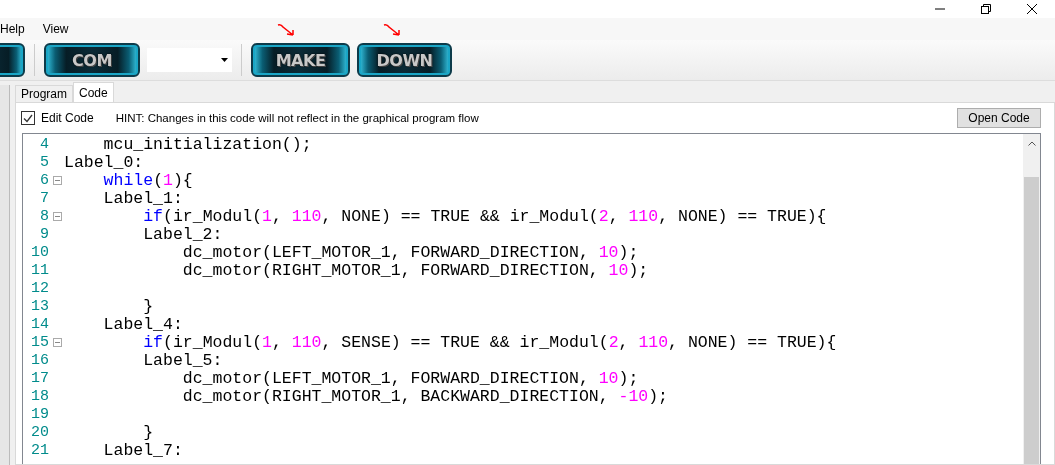 This screenshot has width=1055, height=465. What do you see at coordinates (142, 198) in the screenshot?
I see `code-line: Label_1:` at bounding box center [142, 198].